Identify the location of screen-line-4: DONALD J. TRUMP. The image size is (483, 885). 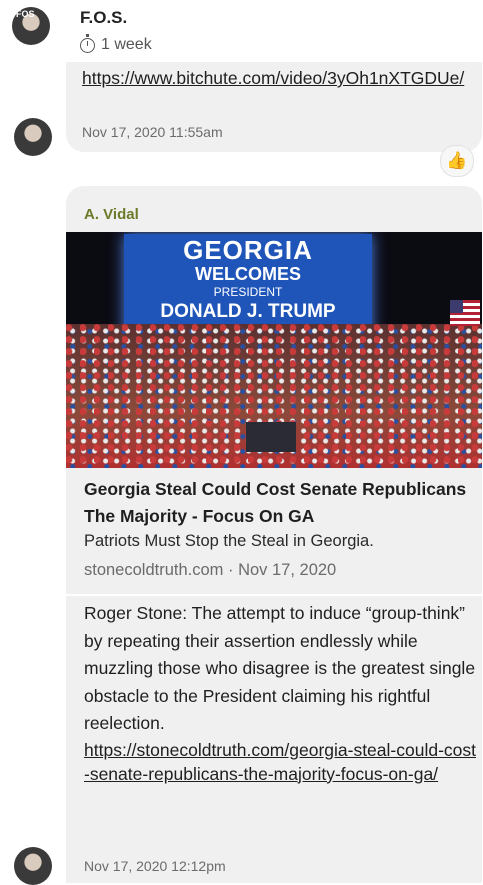
(248, 311).